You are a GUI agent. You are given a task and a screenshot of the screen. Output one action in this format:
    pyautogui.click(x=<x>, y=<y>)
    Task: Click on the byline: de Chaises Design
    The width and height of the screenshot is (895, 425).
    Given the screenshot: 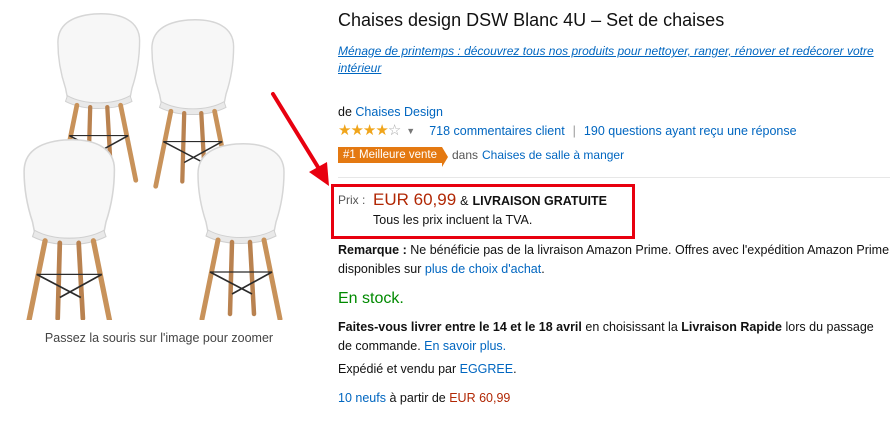 What is the action you would take?
    pyautogui.click(x=390, y=112)
    